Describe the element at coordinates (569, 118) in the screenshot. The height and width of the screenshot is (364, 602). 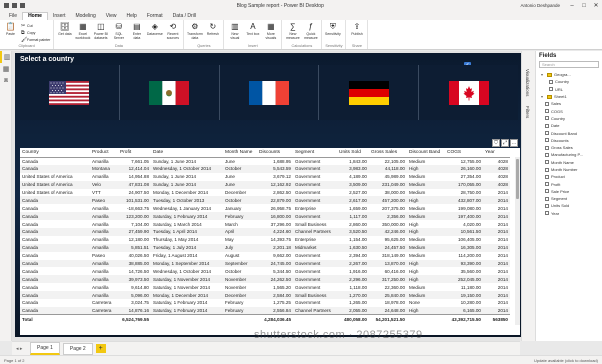
I see `field-item-country: Country` at that location.